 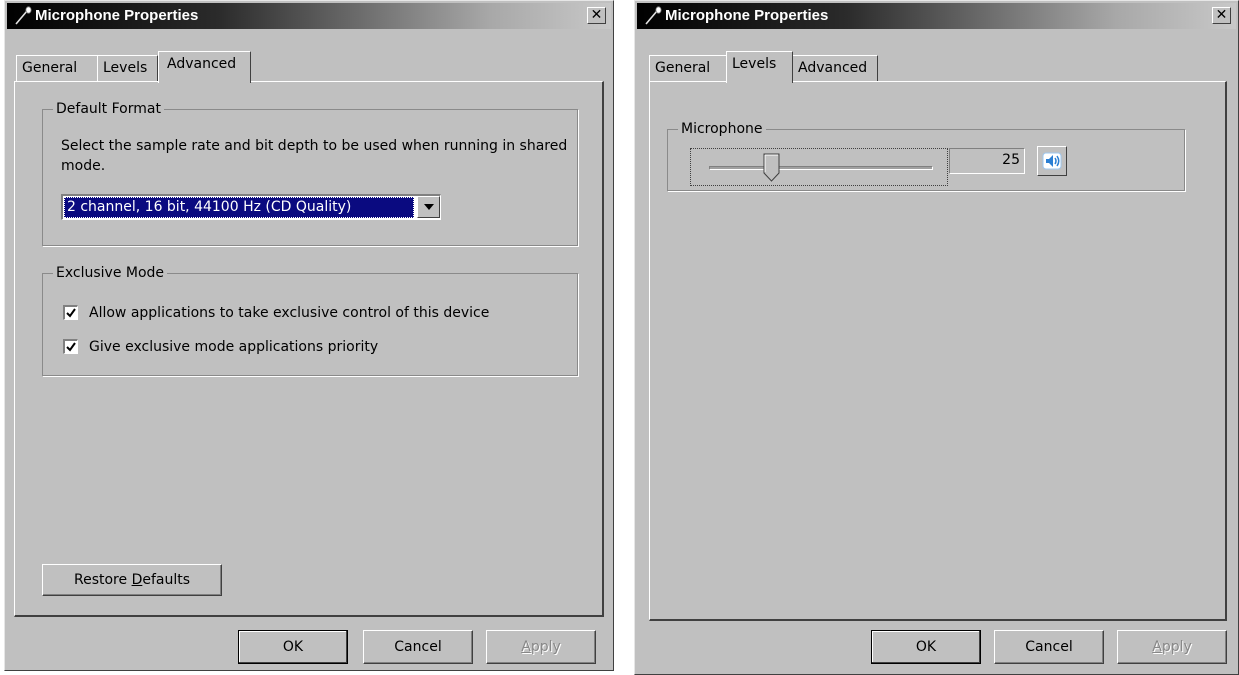 I want to click on speaker-icon, so click(x=1052, y=161).